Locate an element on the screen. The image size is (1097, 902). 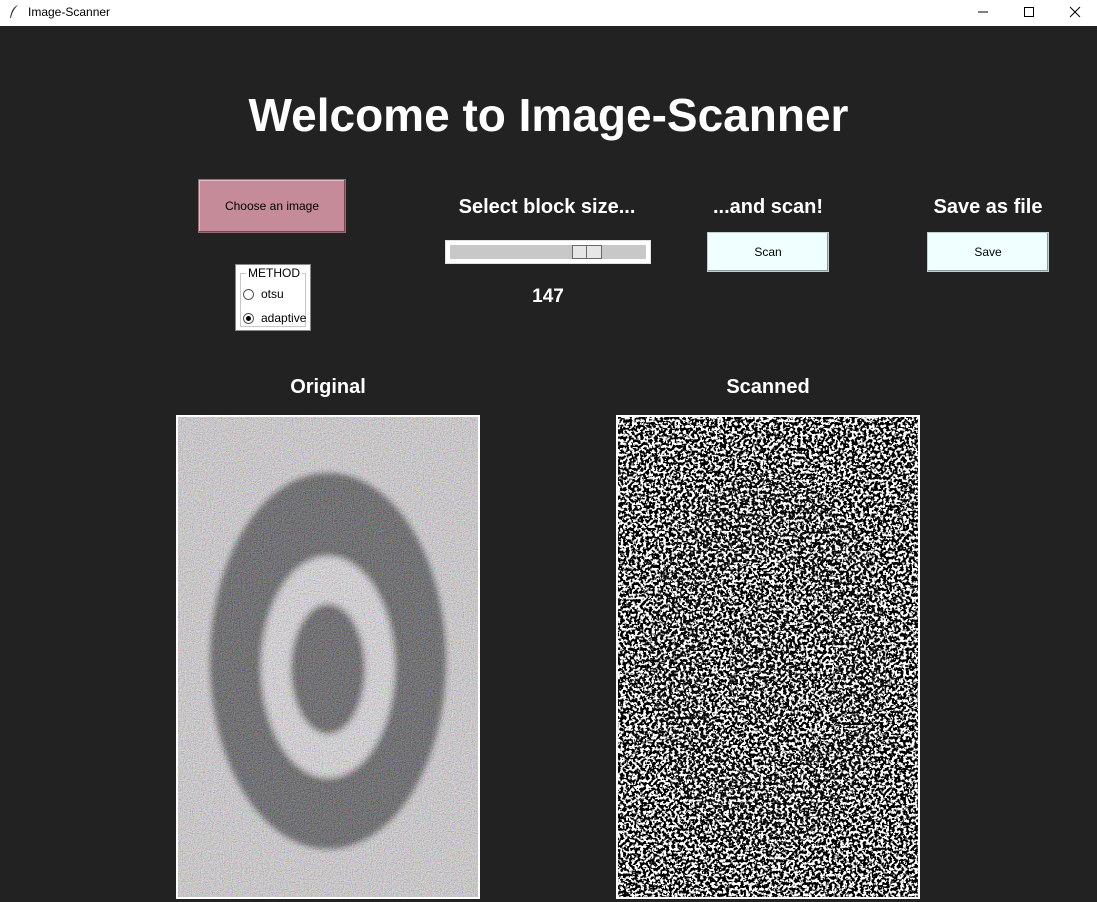
slider-trough is located at coordinates (548, 252).